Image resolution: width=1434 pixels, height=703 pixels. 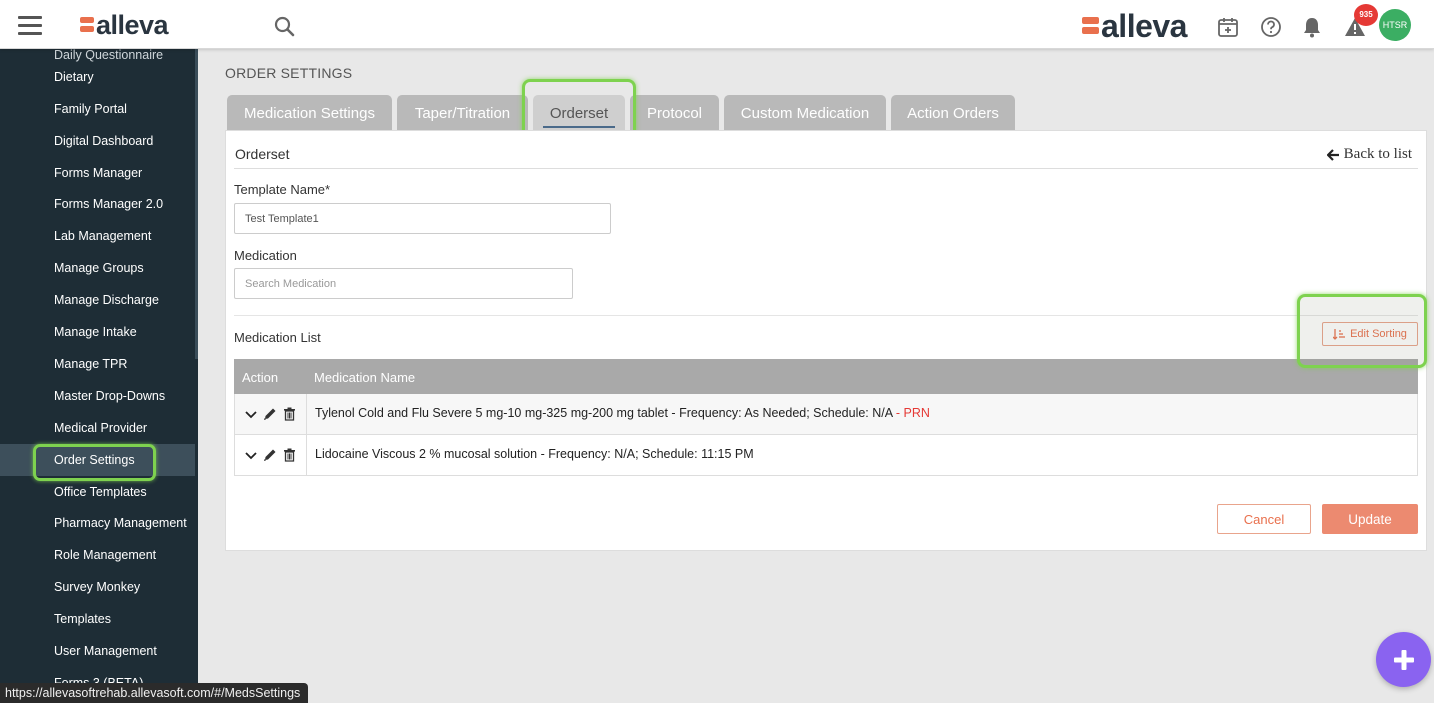 What do you see at coordinates (1312, 29) in the screenshot?
I see `bell-icon` at bounding box center [1312, 29].